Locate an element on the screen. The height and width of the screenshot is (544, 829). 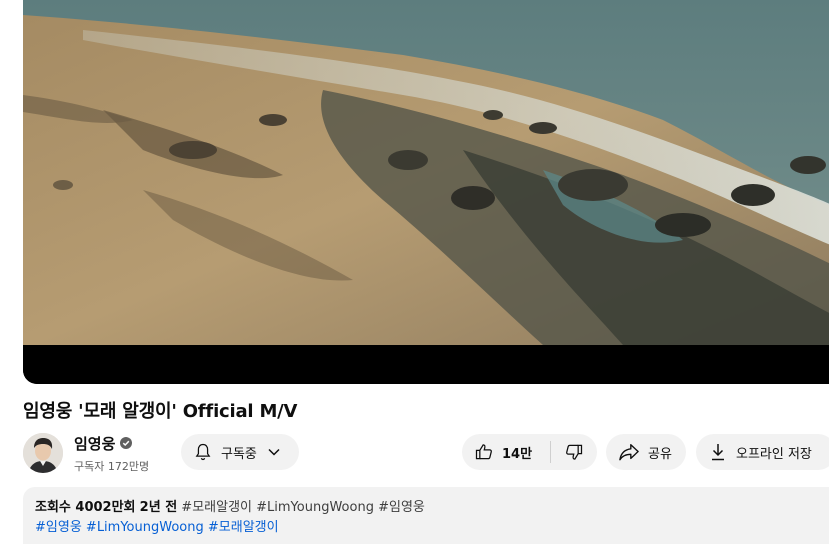
subscribed-label: 구독중 is located at coordinates (239, 454).